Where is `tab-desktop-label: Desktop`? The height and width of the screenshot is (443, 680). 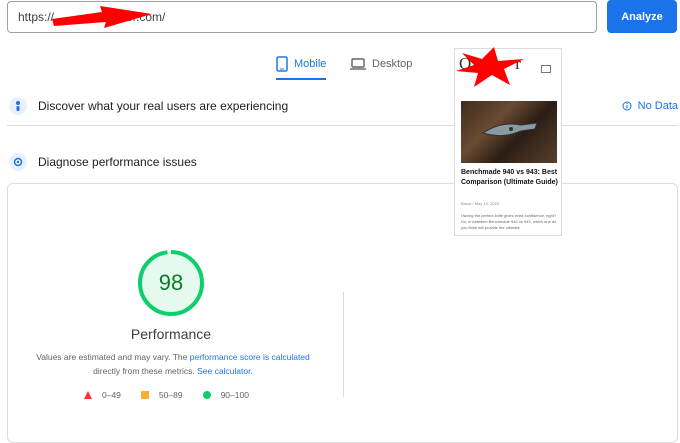 tab-desktop-label: Desktop is located at coordinates (392, 64).